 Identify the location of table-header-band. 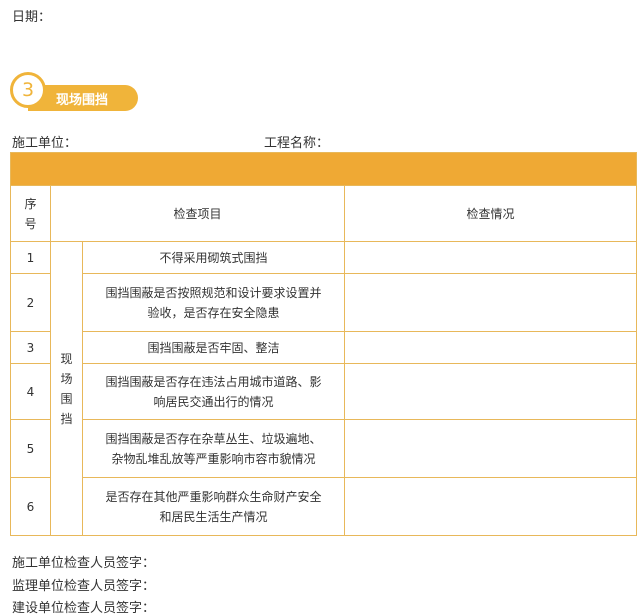
(323, 169).